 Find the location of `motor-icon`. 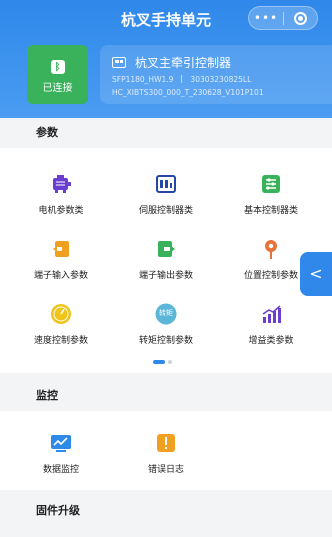

motor-icon is located at coordinates (61, 184).